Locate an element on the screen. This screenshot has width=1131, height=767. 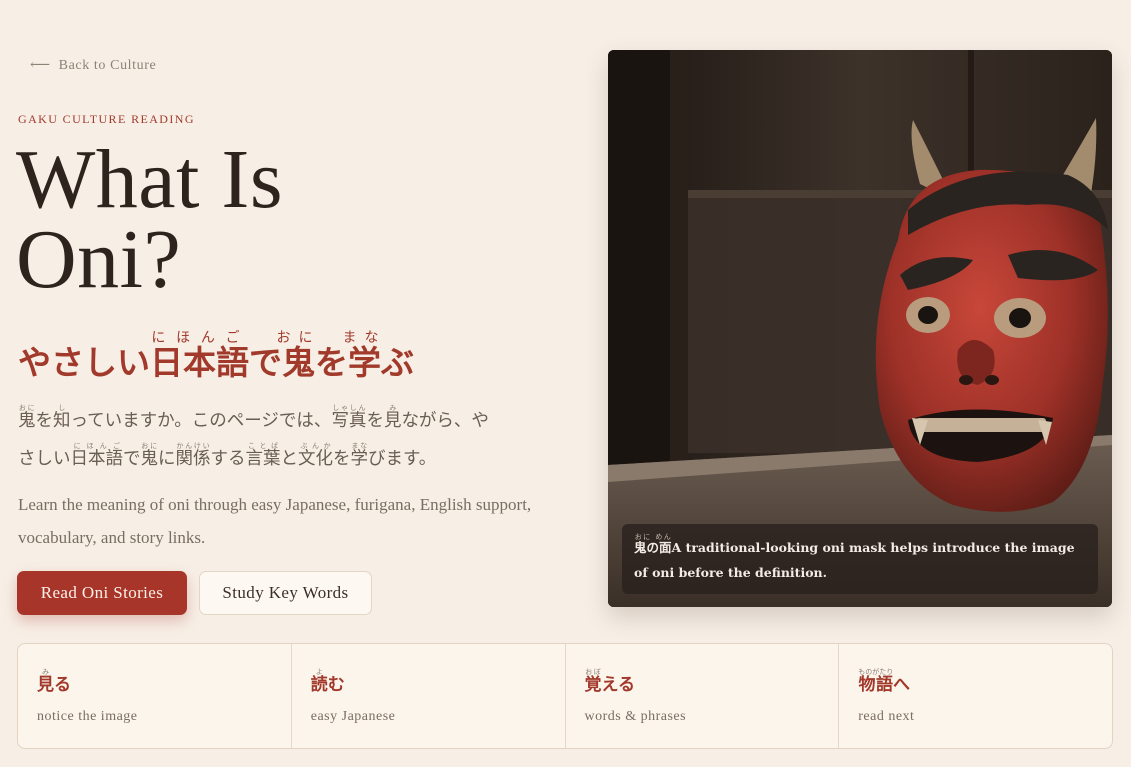
left-arrow-icon: ⟵ is located at coordinates (40, 65).